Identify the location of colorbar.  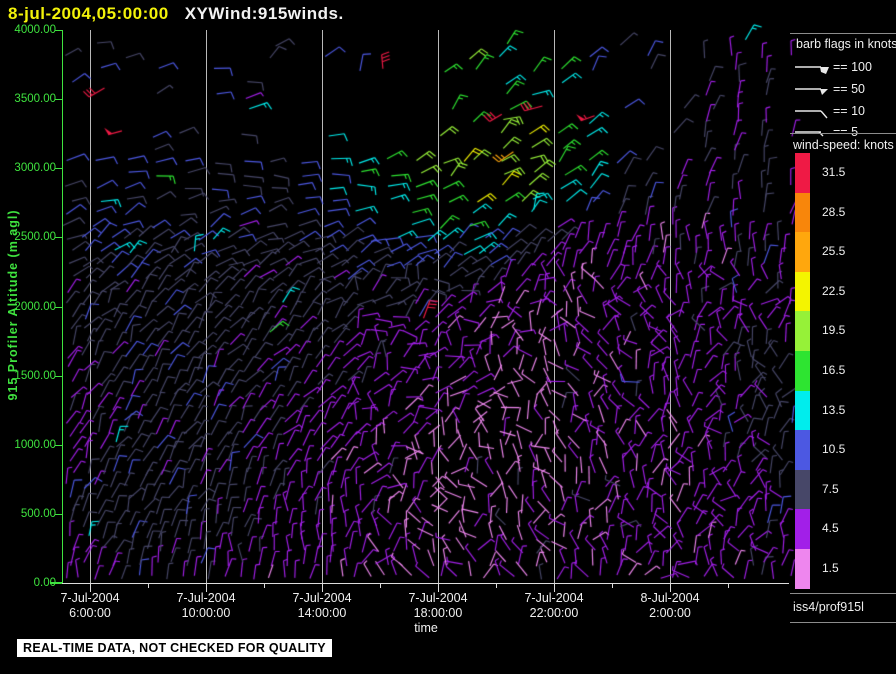
(802, 371).